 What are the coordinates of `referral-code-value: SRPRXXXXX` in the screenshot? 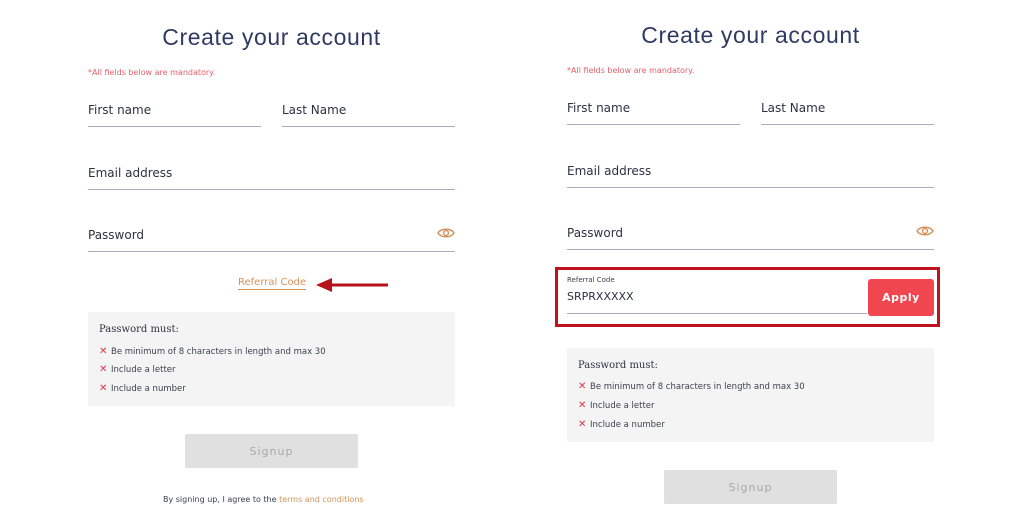 It's located at (600, 296).